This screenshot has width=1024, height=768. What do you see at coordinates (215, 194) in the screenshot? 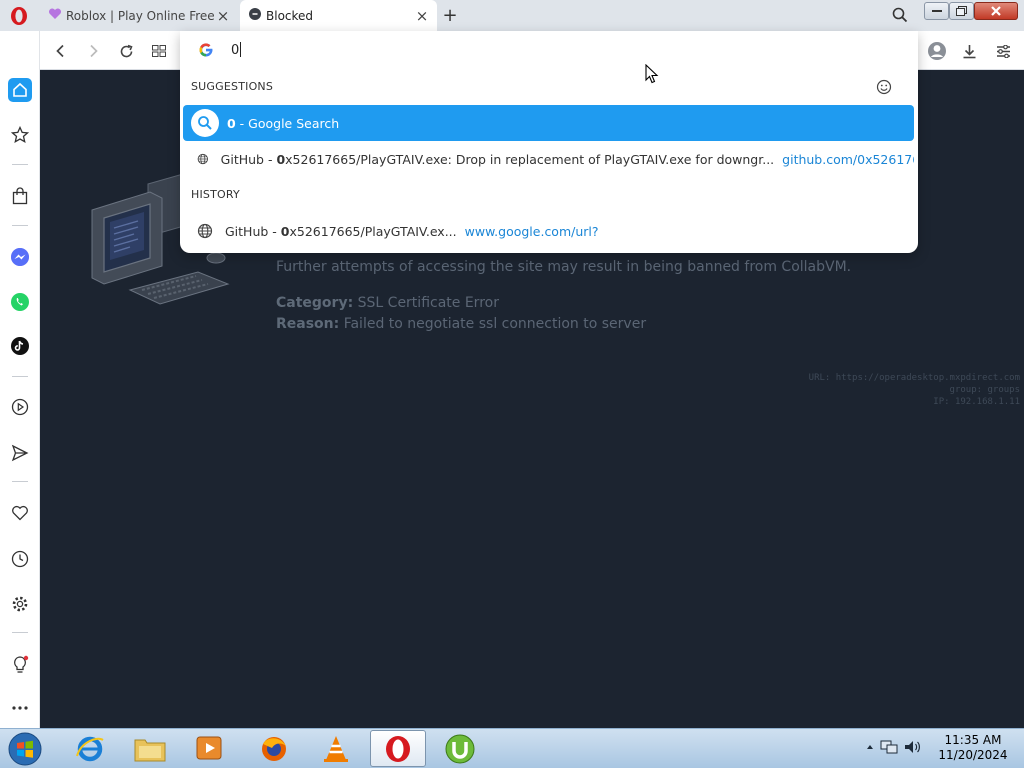
I see `history-heading: HISTORY` at bounding box center [215, 194].